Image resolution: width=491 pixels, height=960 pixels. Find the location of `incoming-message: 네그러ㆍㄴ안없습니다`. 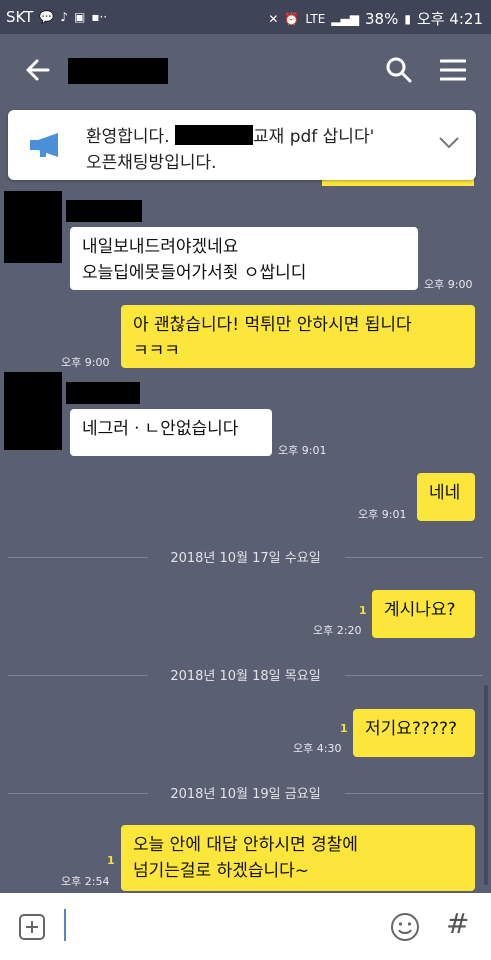

incoming-message: 네그러ㆍㄴ안없습니다 is located at coordinates (171, 432).